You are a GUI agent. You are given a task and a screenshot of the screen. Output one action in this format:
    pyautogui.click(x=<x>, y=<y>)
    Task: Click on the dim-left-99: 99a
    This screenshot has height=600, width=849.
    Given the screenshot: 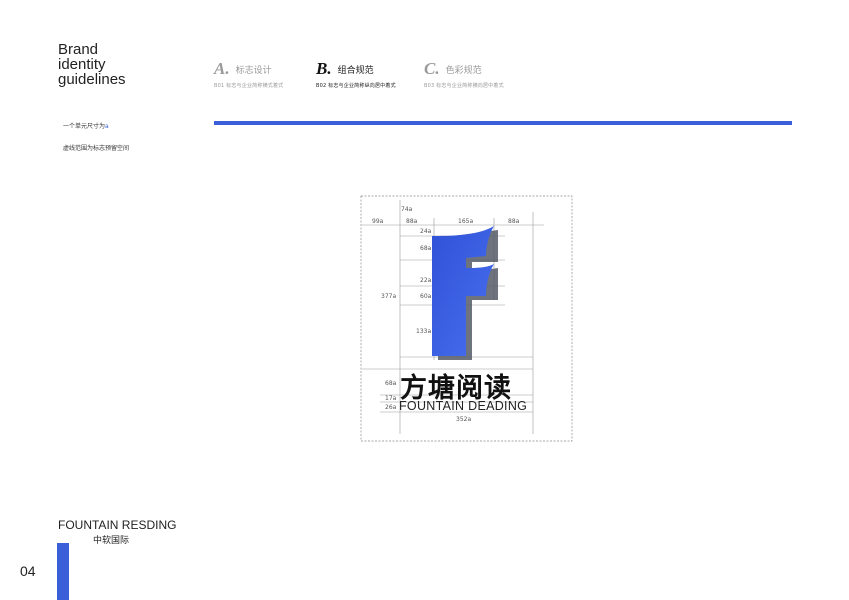 What is the action you would take?
    pyautogui.click(x=378, y=221)
    